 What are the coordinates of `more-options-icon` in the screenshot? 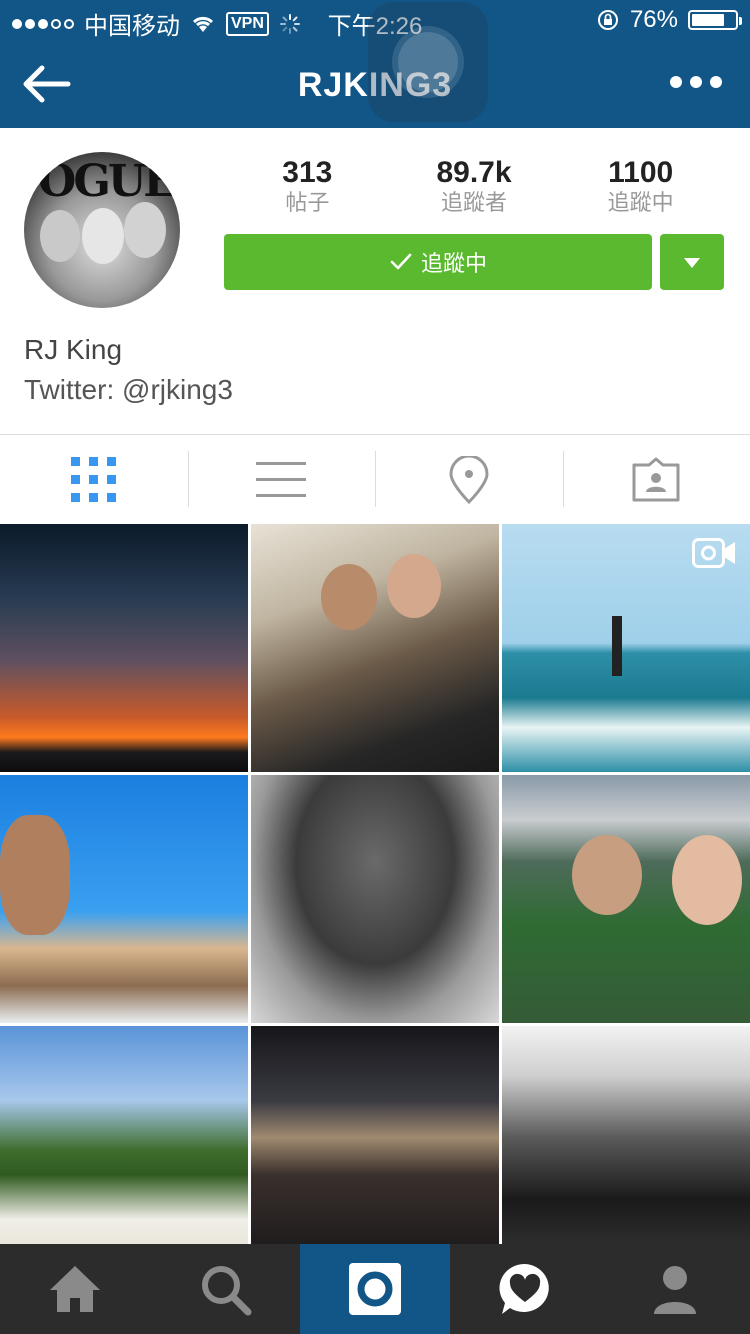 It's located at (696, 82).